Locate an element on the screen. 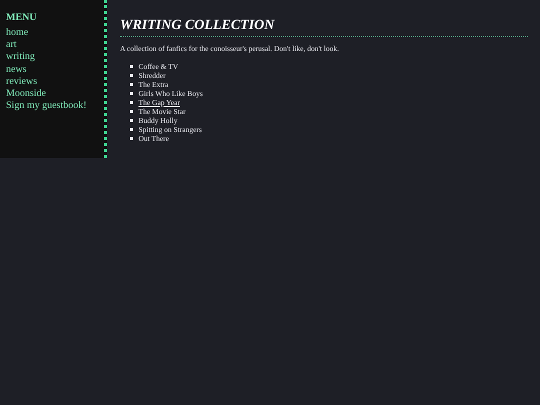 This screenshot has height=405, width=540. menu-link: Moonside is located at coordinates (55, 94).